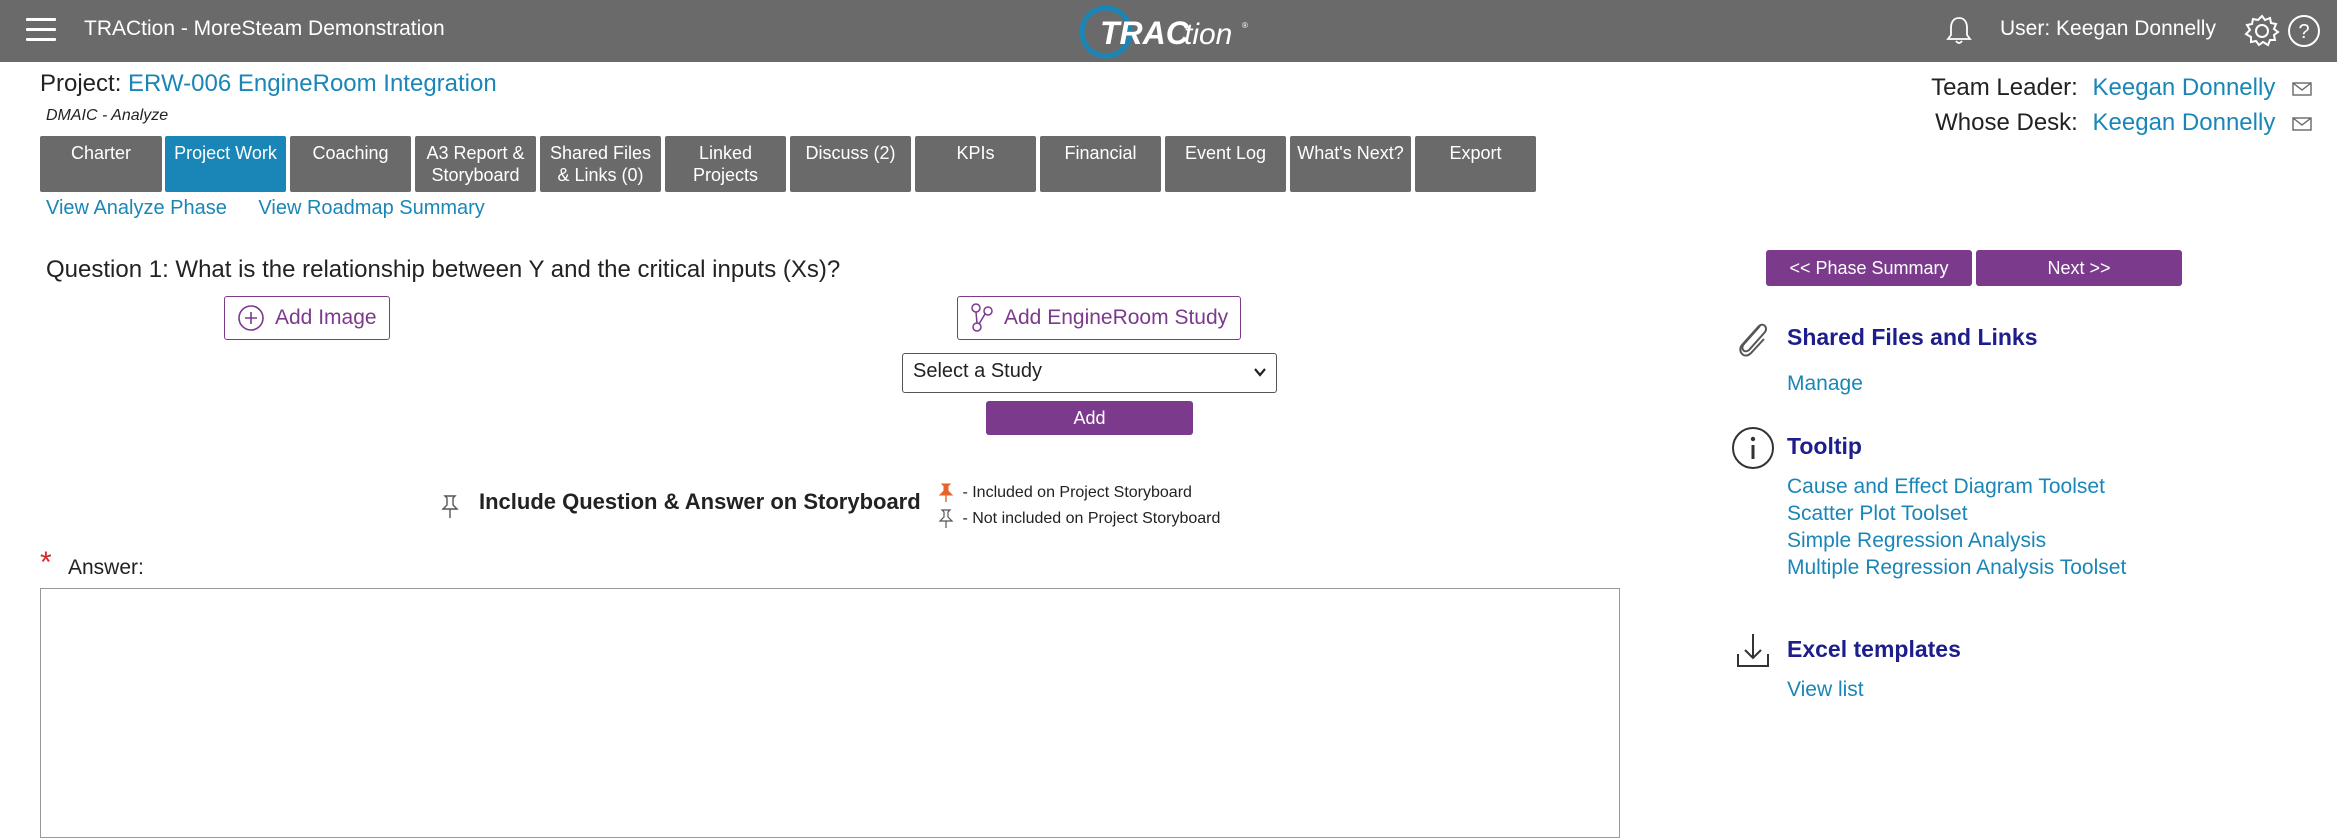  I want to click on tooltip-link-cause-effect: Cause and Effect Diagram Toolset, so click(1946, 487).